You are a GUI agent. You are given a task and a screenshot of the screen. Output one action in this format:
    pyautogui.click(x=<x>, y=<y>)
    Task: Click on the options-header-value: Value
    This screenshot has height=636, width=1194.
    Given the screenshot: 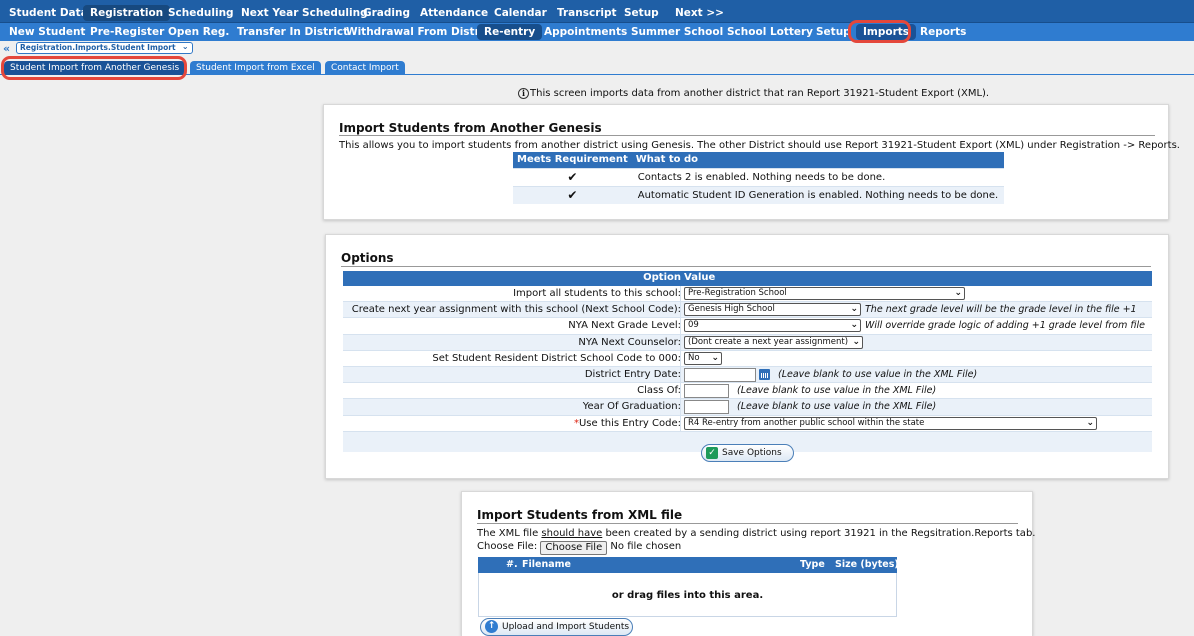 What is the action you would take?
    pyautogui.click(x=700, y=277)
    